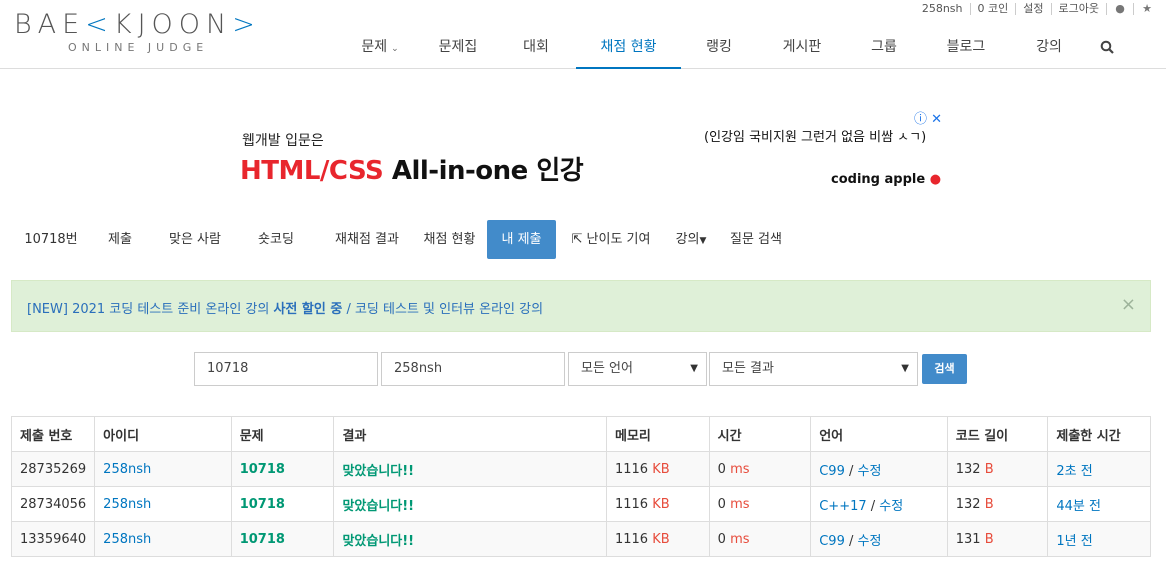  I want to click on apple-icon: ●, so click(935, 179).